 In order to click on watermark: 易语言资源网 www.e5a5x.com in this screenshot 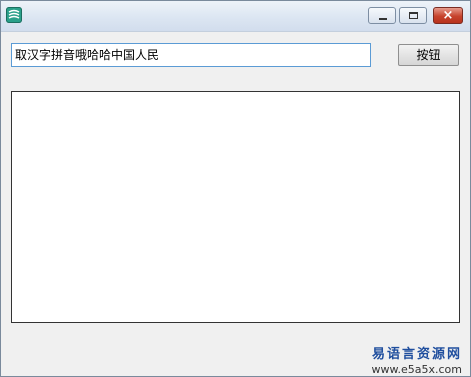, I will do `click(417, 359)`.